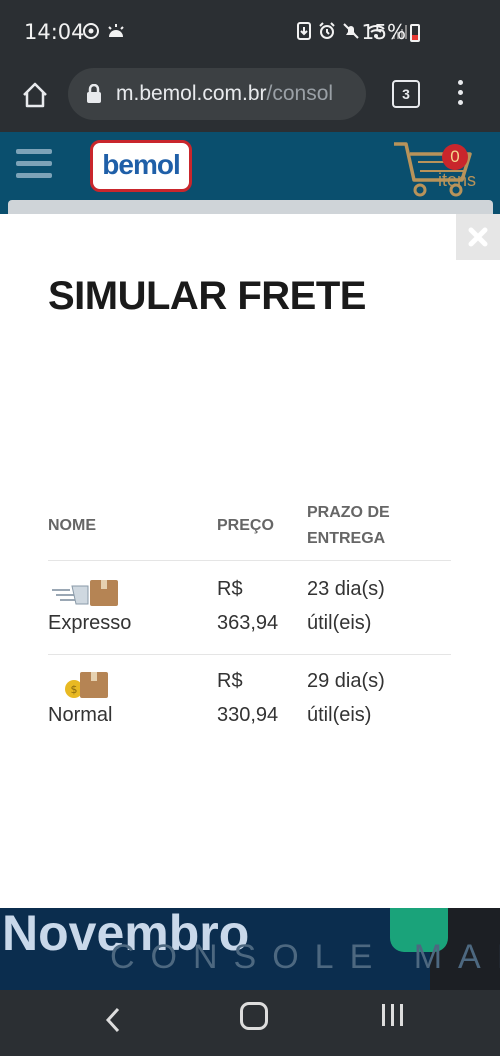 This screenshot has height=1056, width=500. I want to click on url-text: m.bemol.com.br/consol, so click(224, 94).